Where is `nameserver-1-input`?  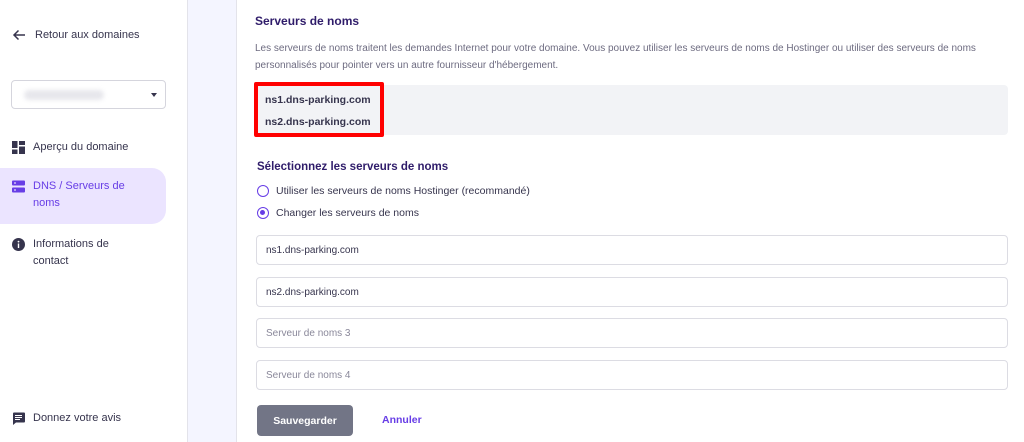
nameserver-1-input is located at coordinates (632, 250).